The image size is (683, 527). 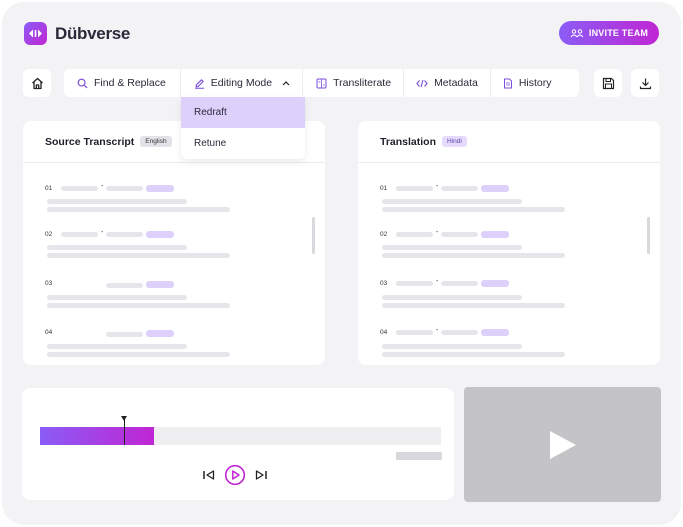 I want to click on skip-forward-button, so click(x=261, y=475).